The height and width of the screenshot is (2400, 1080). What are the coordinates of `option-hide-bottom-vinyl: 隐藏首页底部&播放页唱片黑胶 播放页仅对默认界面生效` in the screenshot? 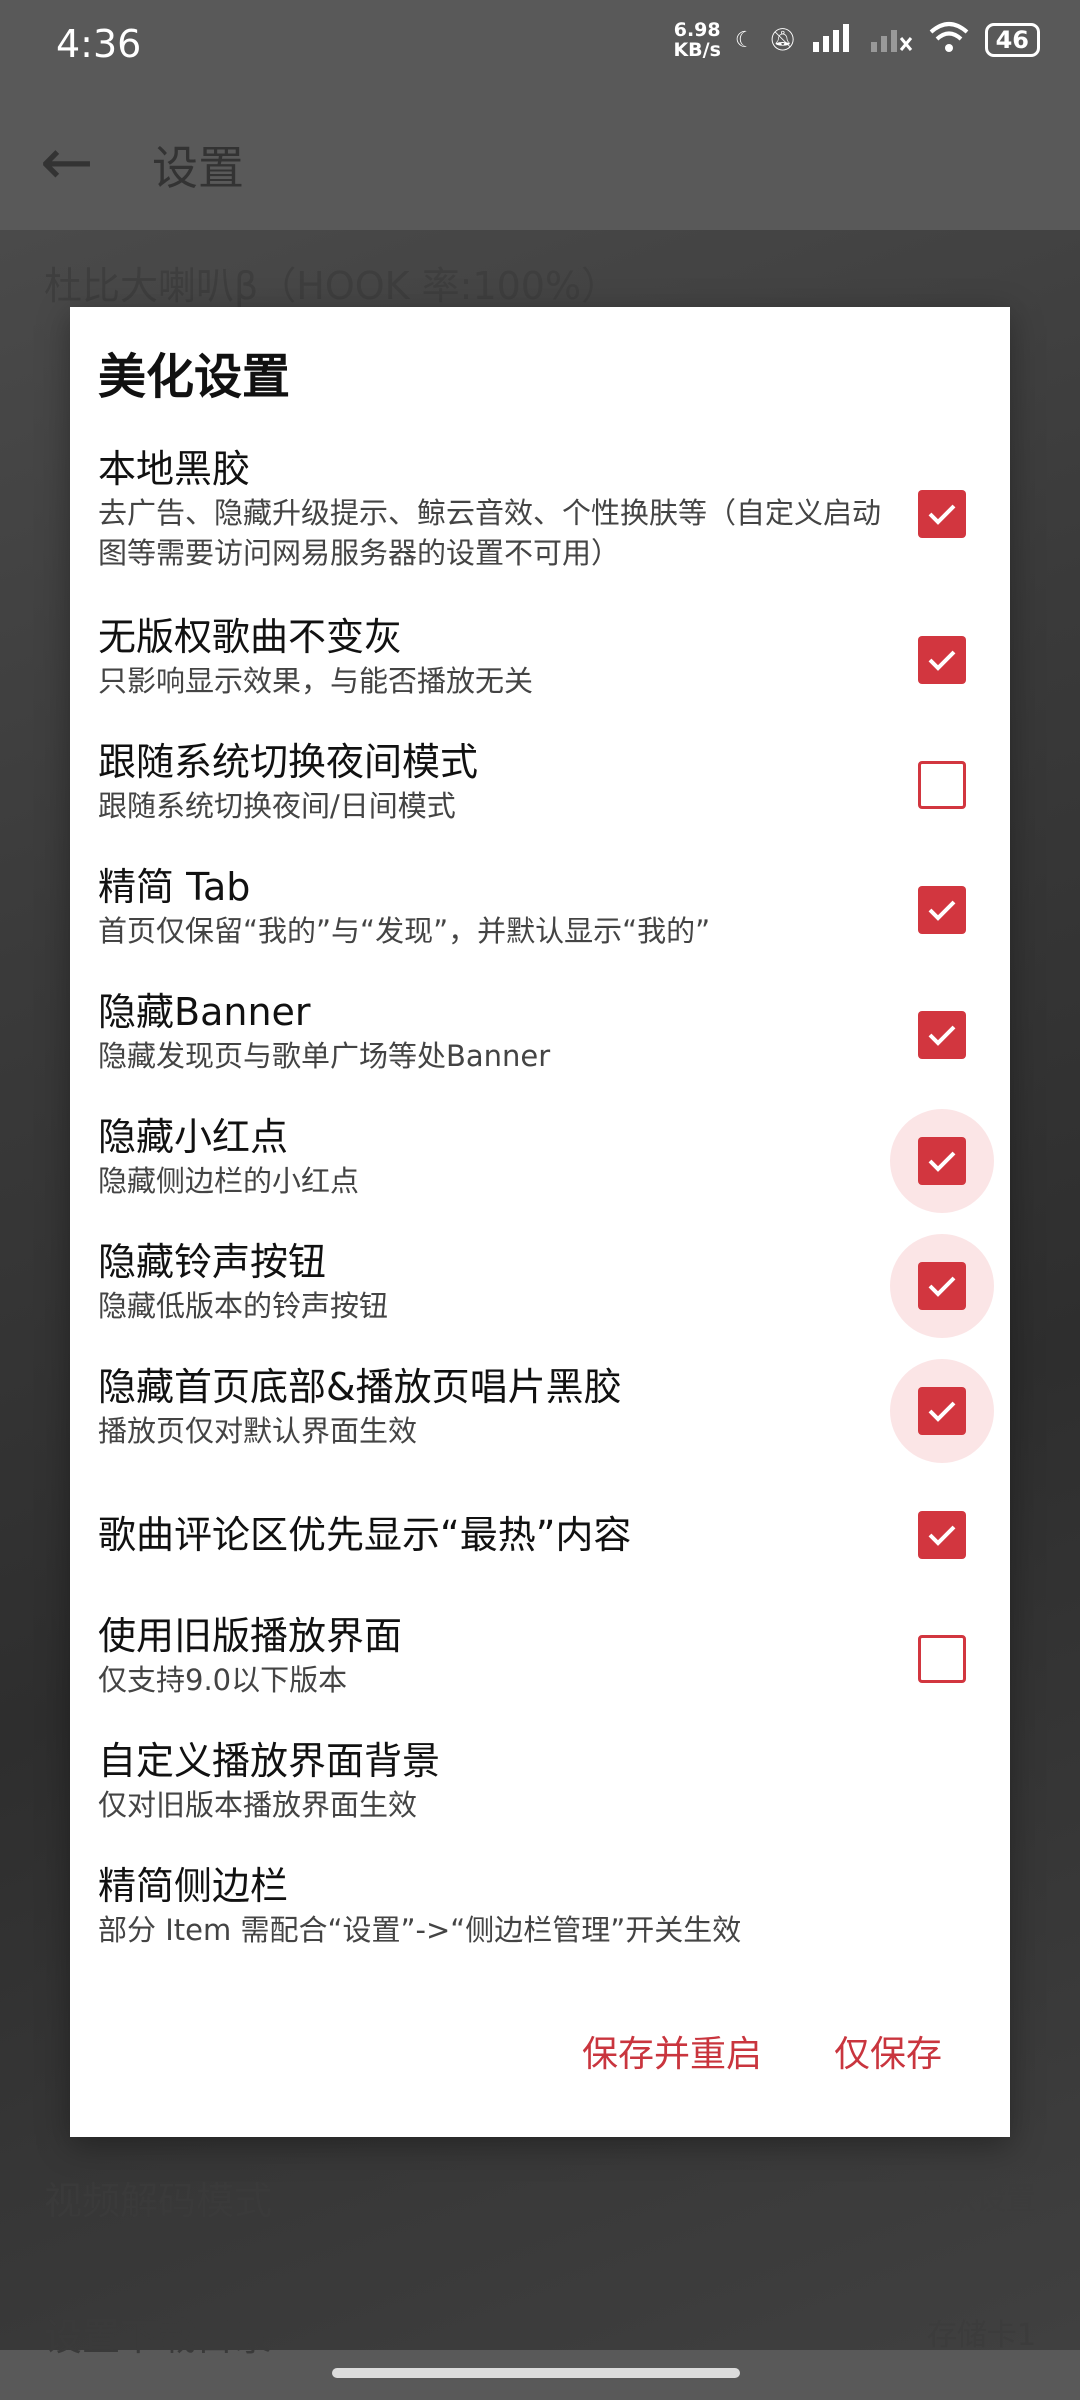 It's located at (540, 1407).